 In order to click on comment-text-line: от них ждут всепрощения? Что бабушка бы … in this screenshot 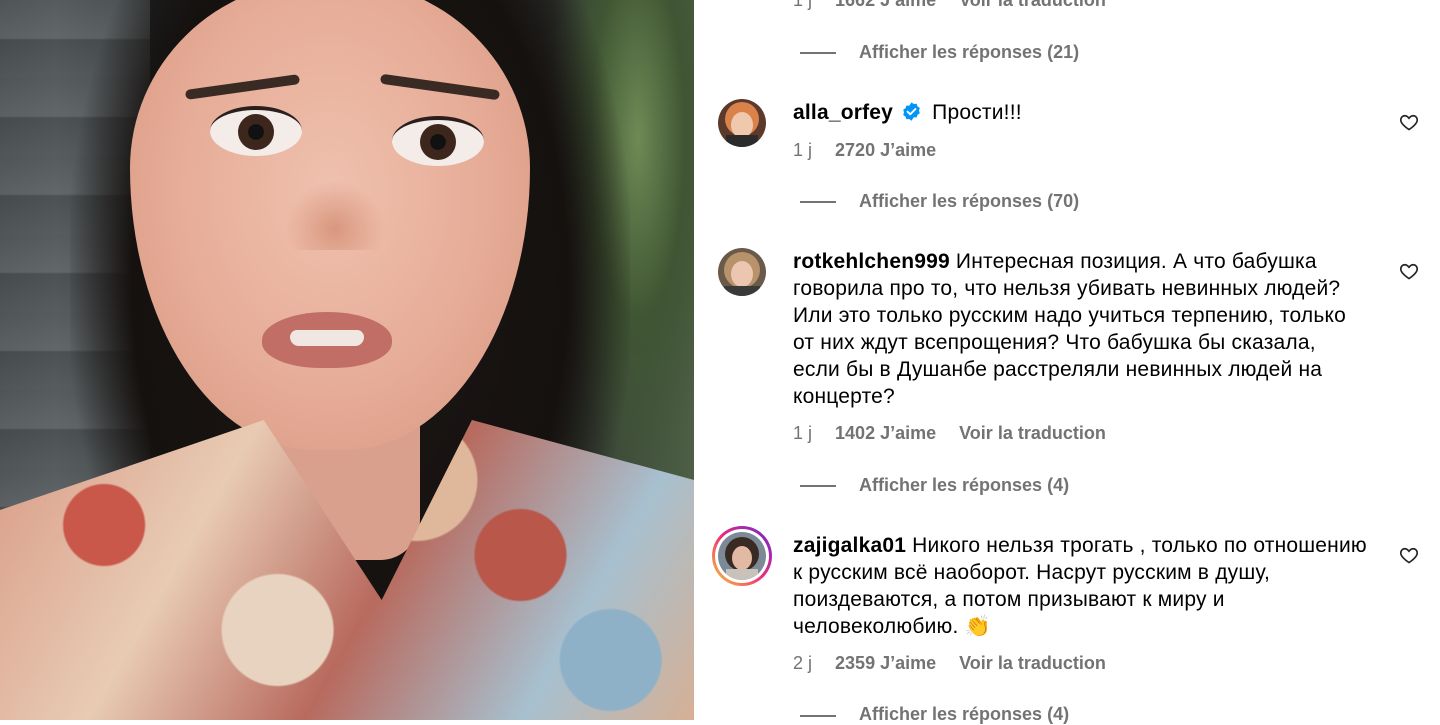, I will do `click(1054, 342)`.